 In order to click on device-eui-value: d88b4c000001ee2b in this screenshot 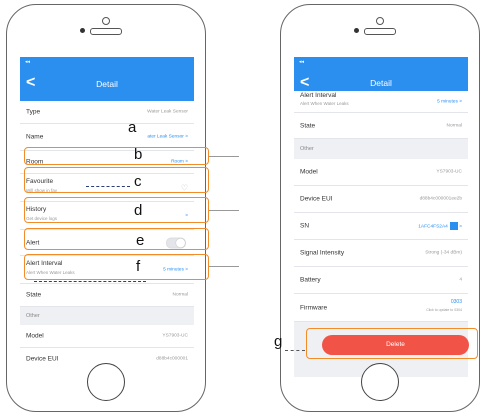, I will do `click(440, 199)`.